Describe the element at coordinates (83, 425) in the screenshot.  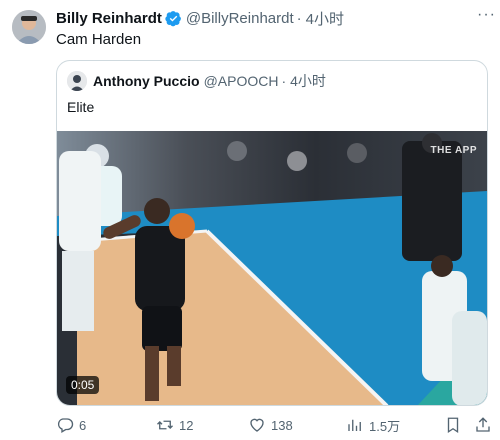
I see `reply-count: 6` at that location.